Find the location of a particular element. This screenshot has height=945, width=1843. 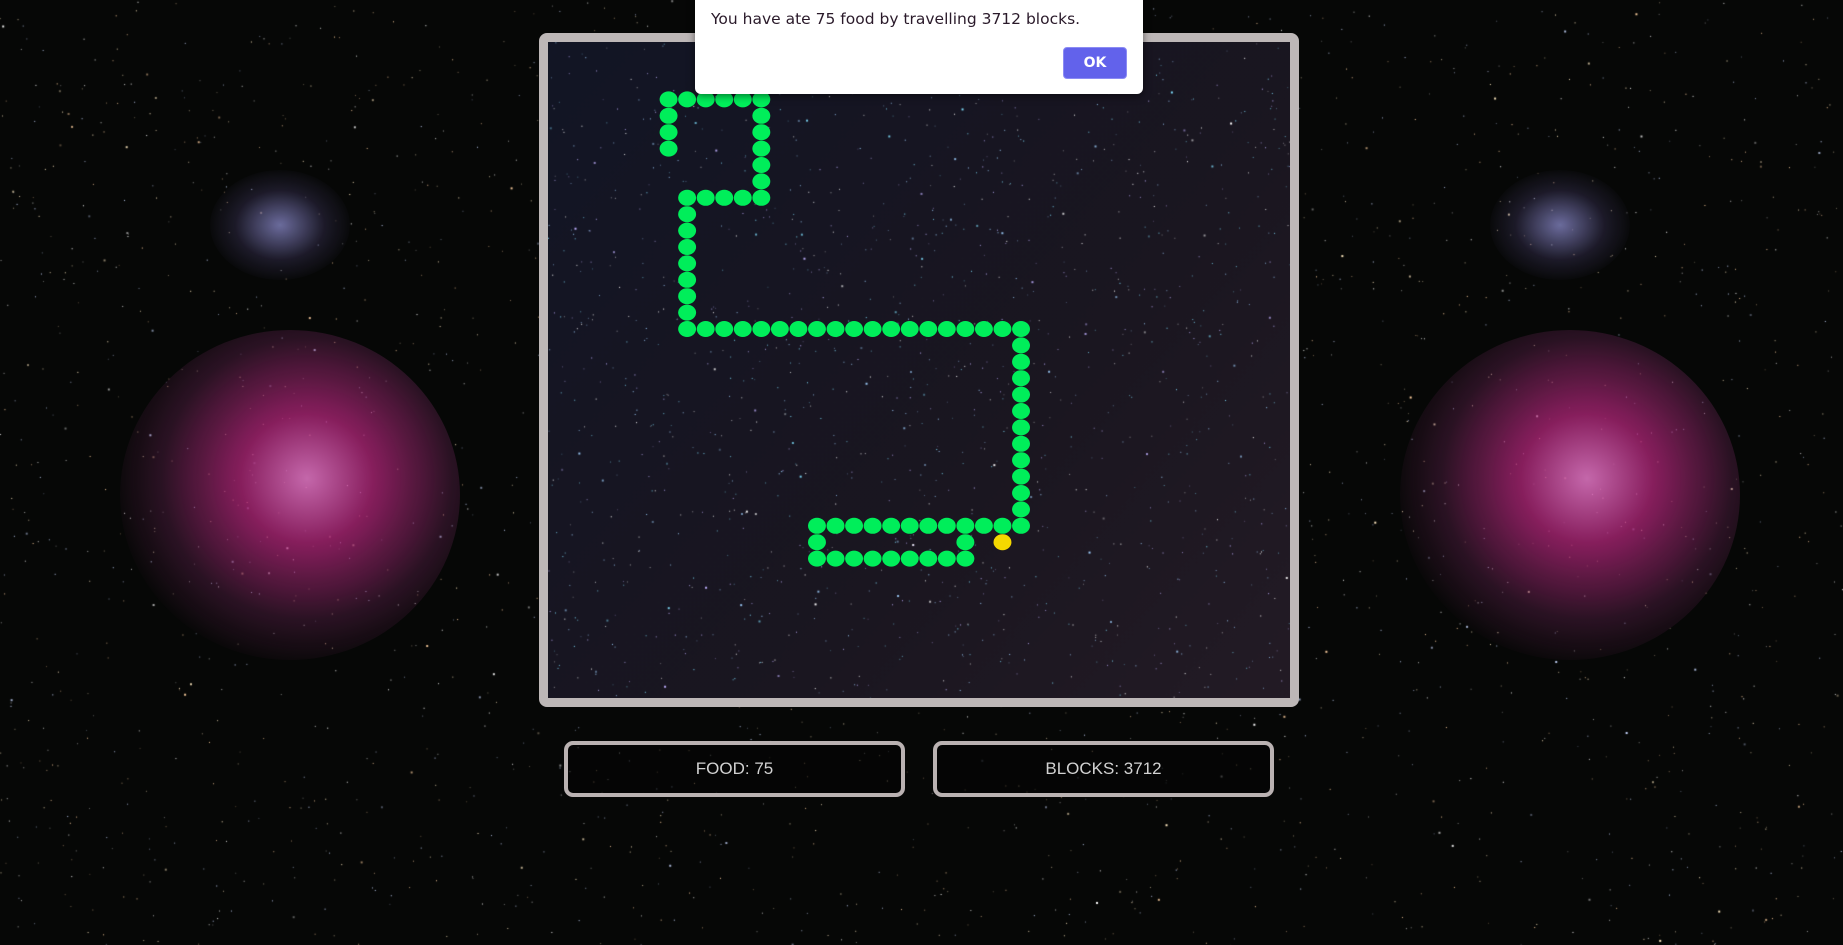

blocks-count-label: BLOCKS: 3712 is located at coordinates (1103, 768).